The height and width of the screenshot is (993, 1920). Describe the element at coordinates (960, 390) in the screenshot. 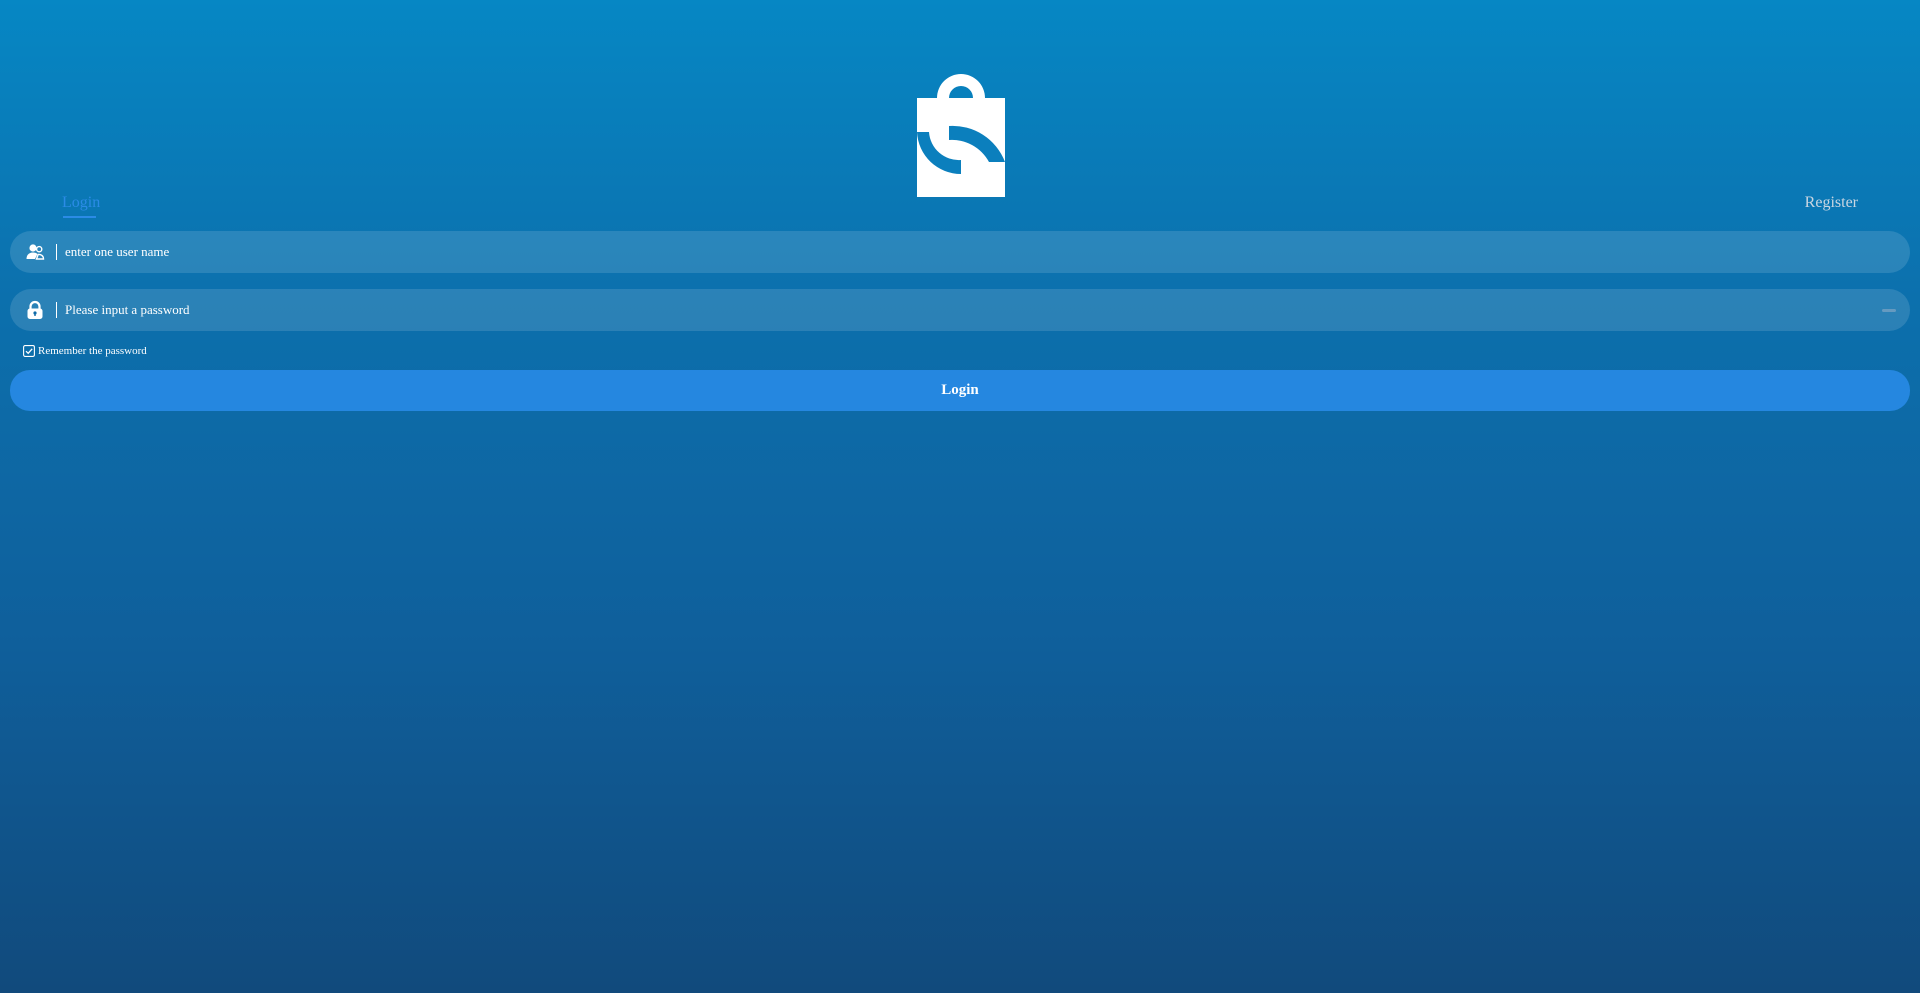

I see `login-button: Login` at that location.